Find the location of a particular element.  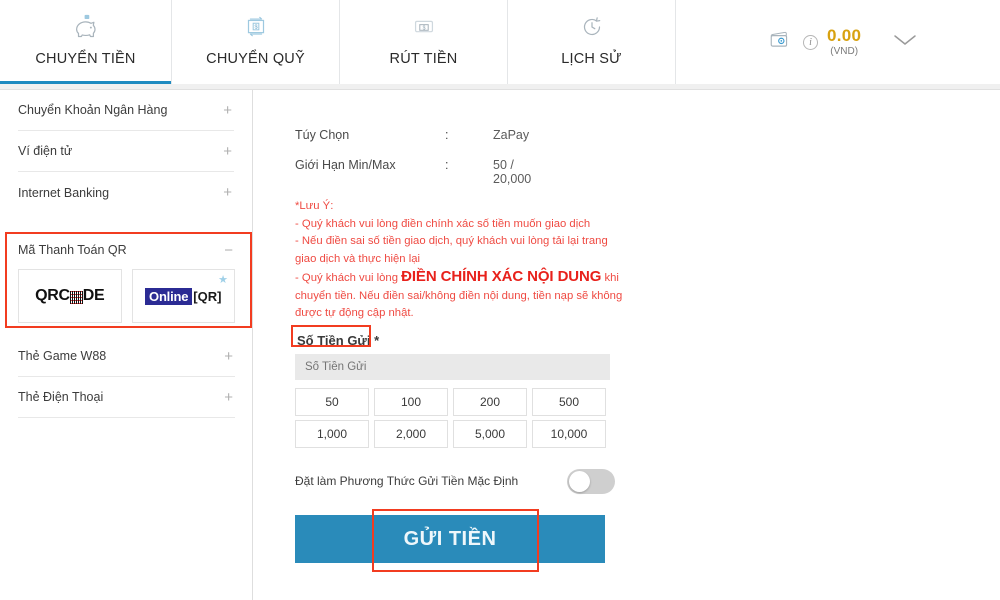

minus-icon: − is located at coordinates (229, 250).